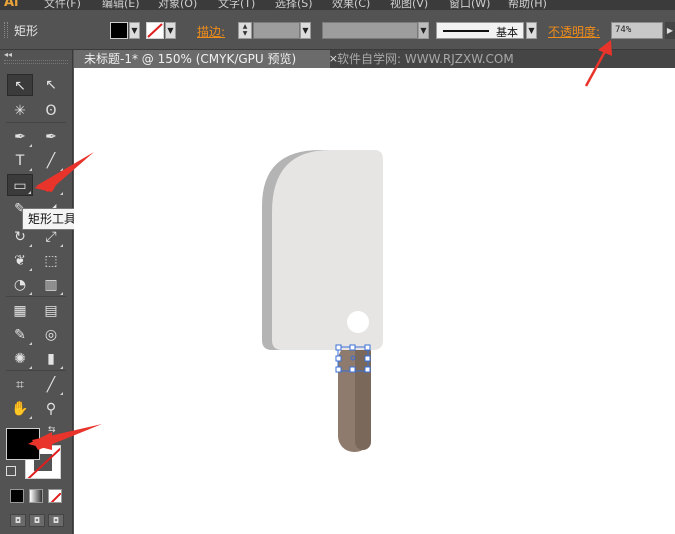 This screenshot has height=534, width=675. What do you see at coordinates (8, 54) in the screenshot?
I see `collapse-panel-icon: ◂◂` at bounding box center [8, 54].